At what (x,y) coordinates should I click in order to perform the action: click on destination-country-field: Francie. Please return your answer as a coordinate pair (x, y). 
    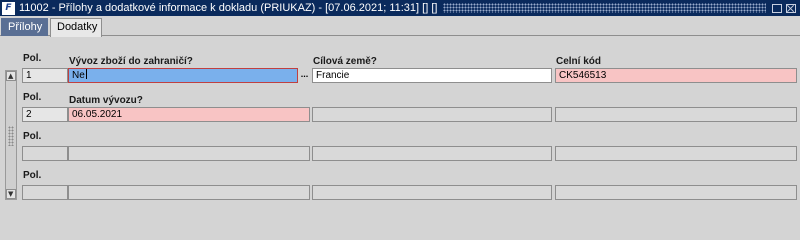
    Looking at the image, I should click on (432, 75).